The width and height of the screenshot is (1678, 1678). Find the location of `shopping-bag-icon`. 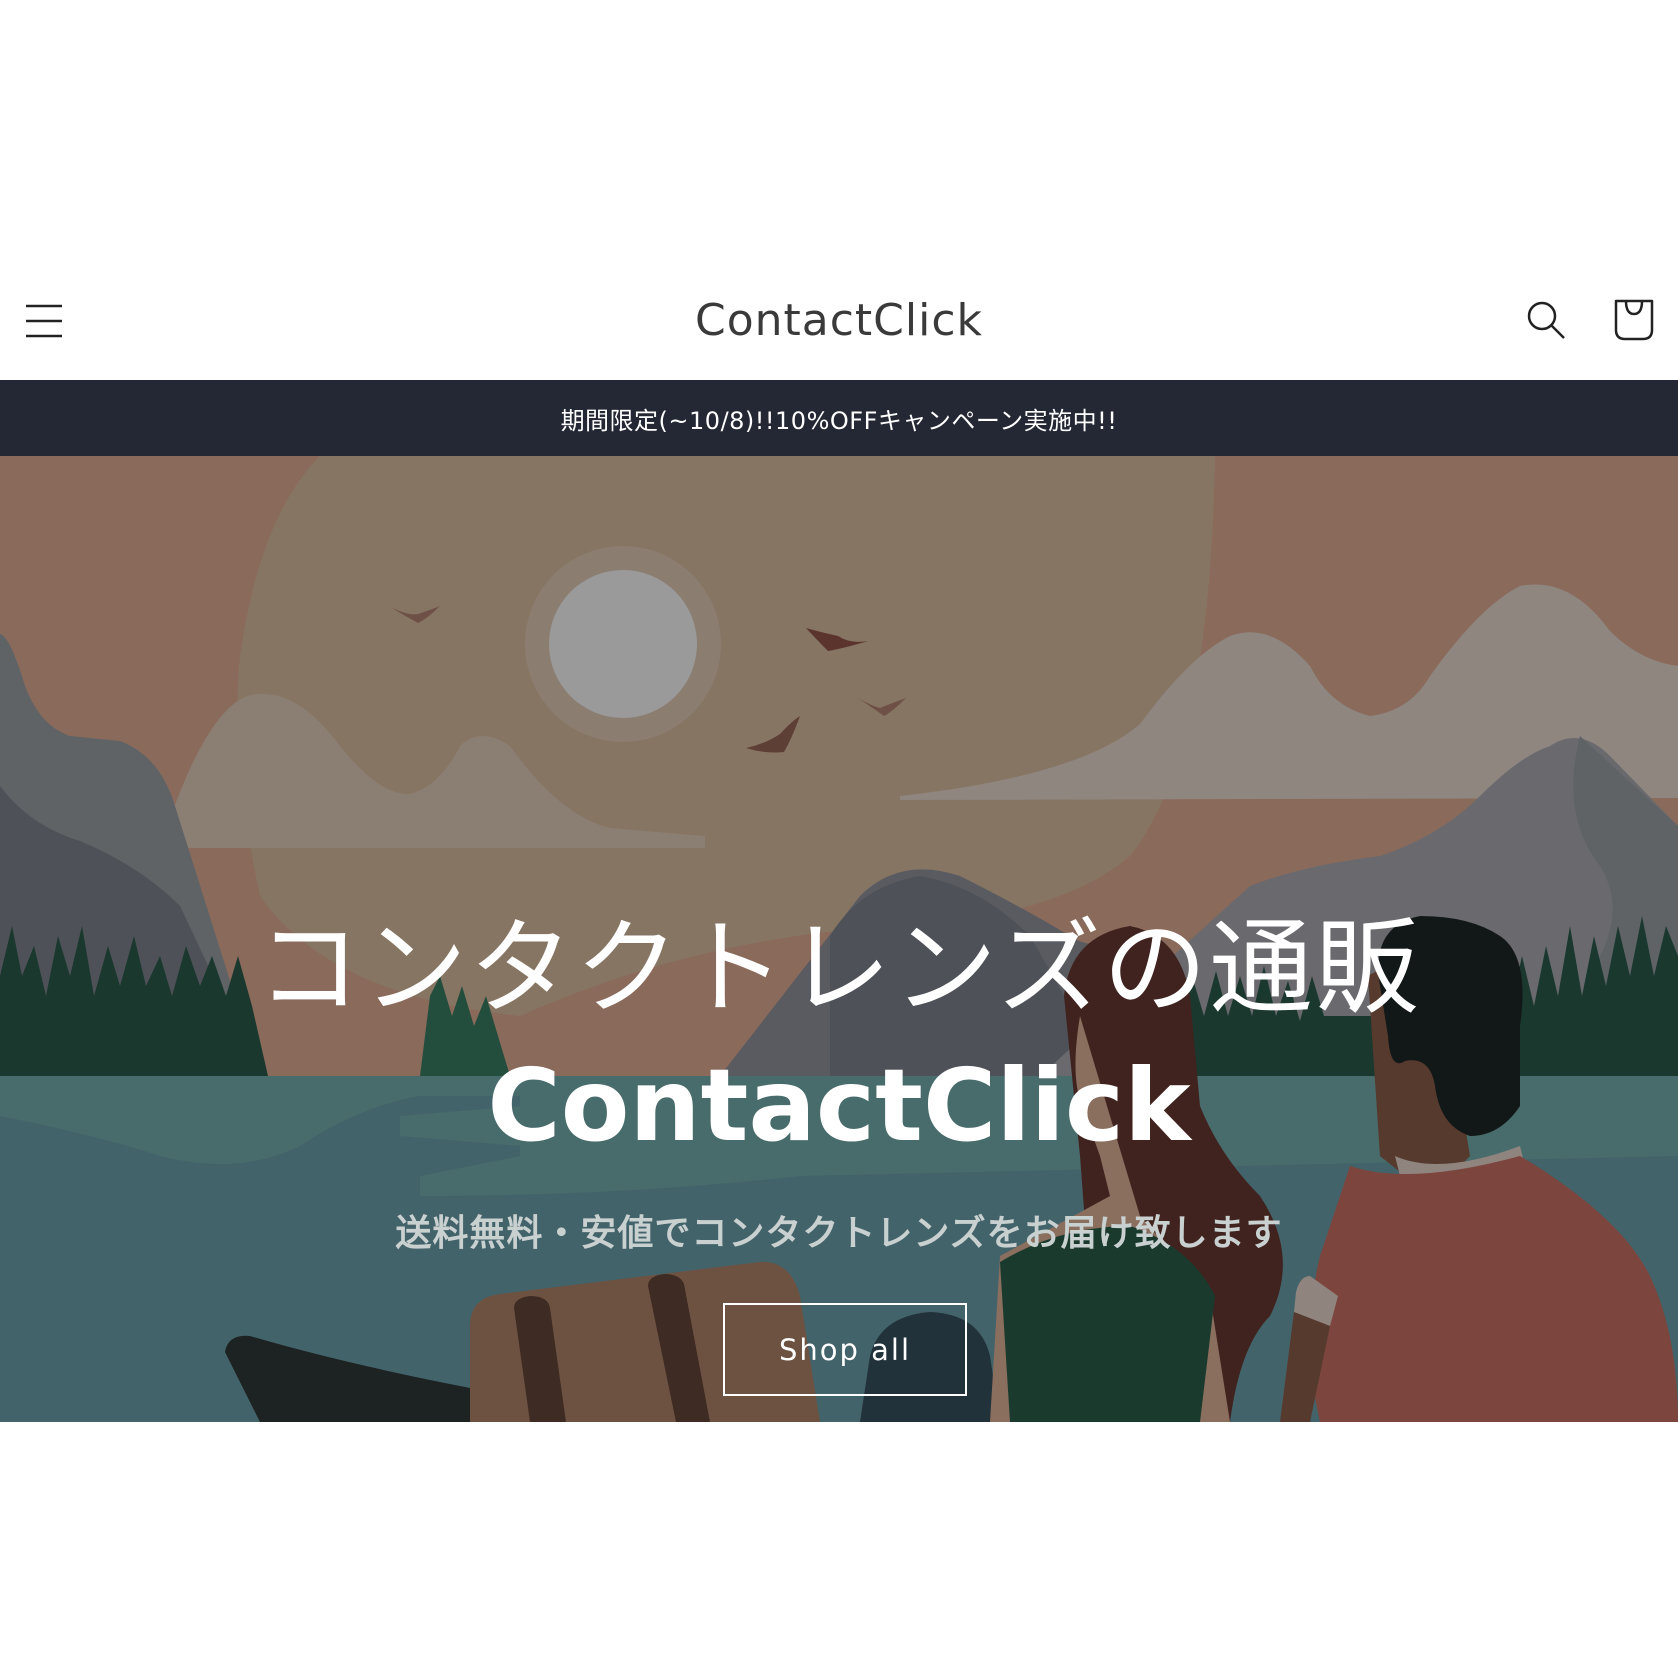

shopping-bag-icon is located at coordinates (1634, 320).